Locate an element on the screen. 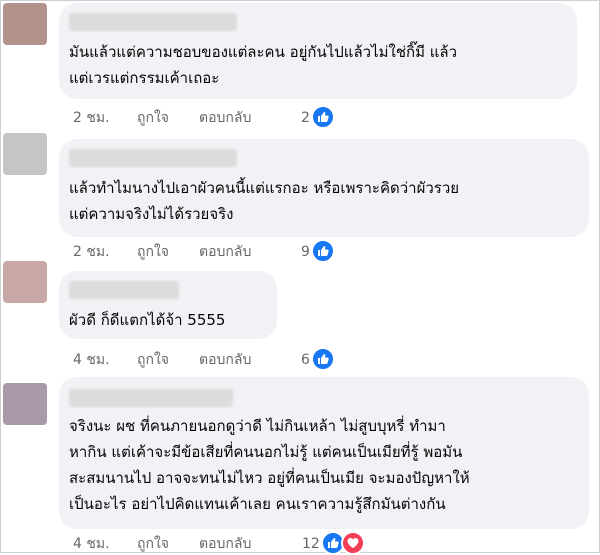  heart-icon is located at coordinates (353, 543).